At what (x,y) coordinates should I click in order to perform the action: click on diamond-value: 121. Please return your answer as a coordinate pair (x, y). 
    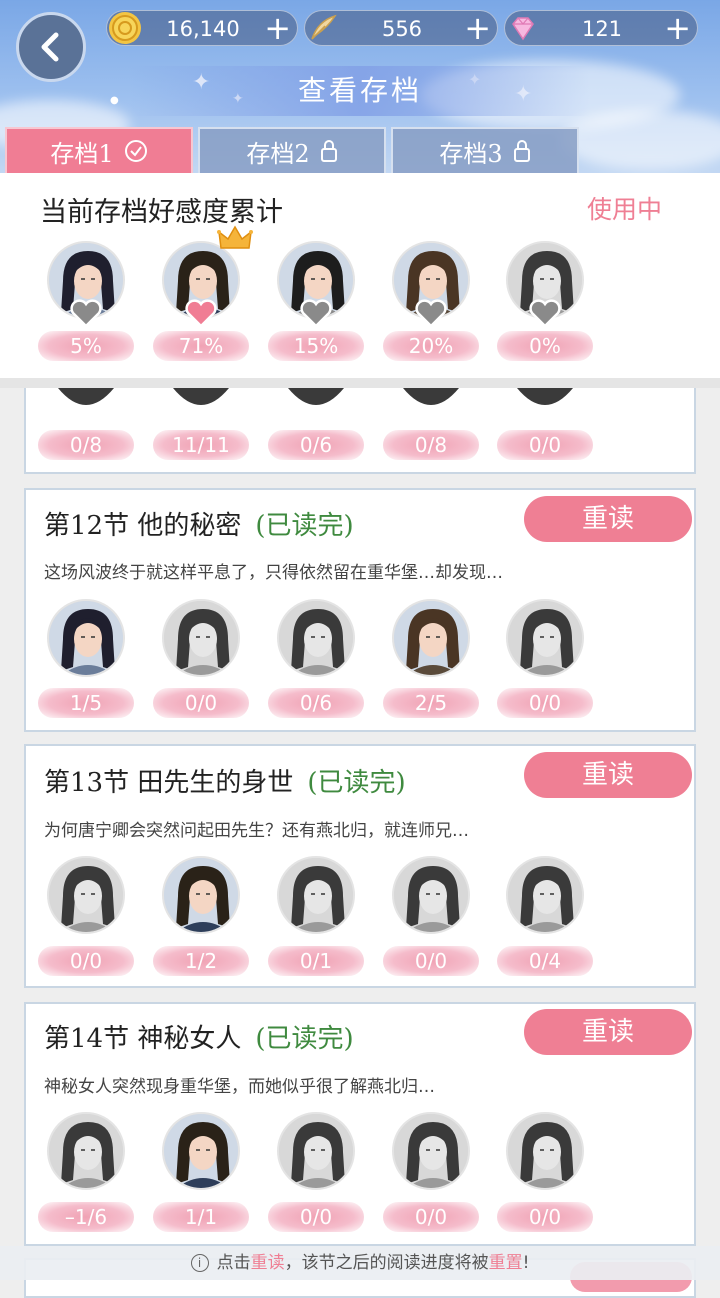
    Looking at the image, I should click on (602, 29).